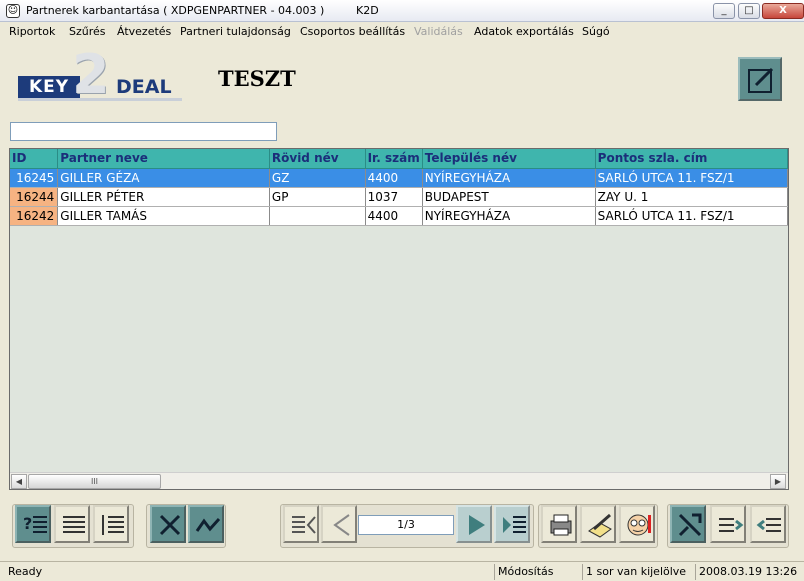  What do you see at coordinates (724, 11) in the screenshot?
I see `minimize-button: _` at bounding box center [724, 11].